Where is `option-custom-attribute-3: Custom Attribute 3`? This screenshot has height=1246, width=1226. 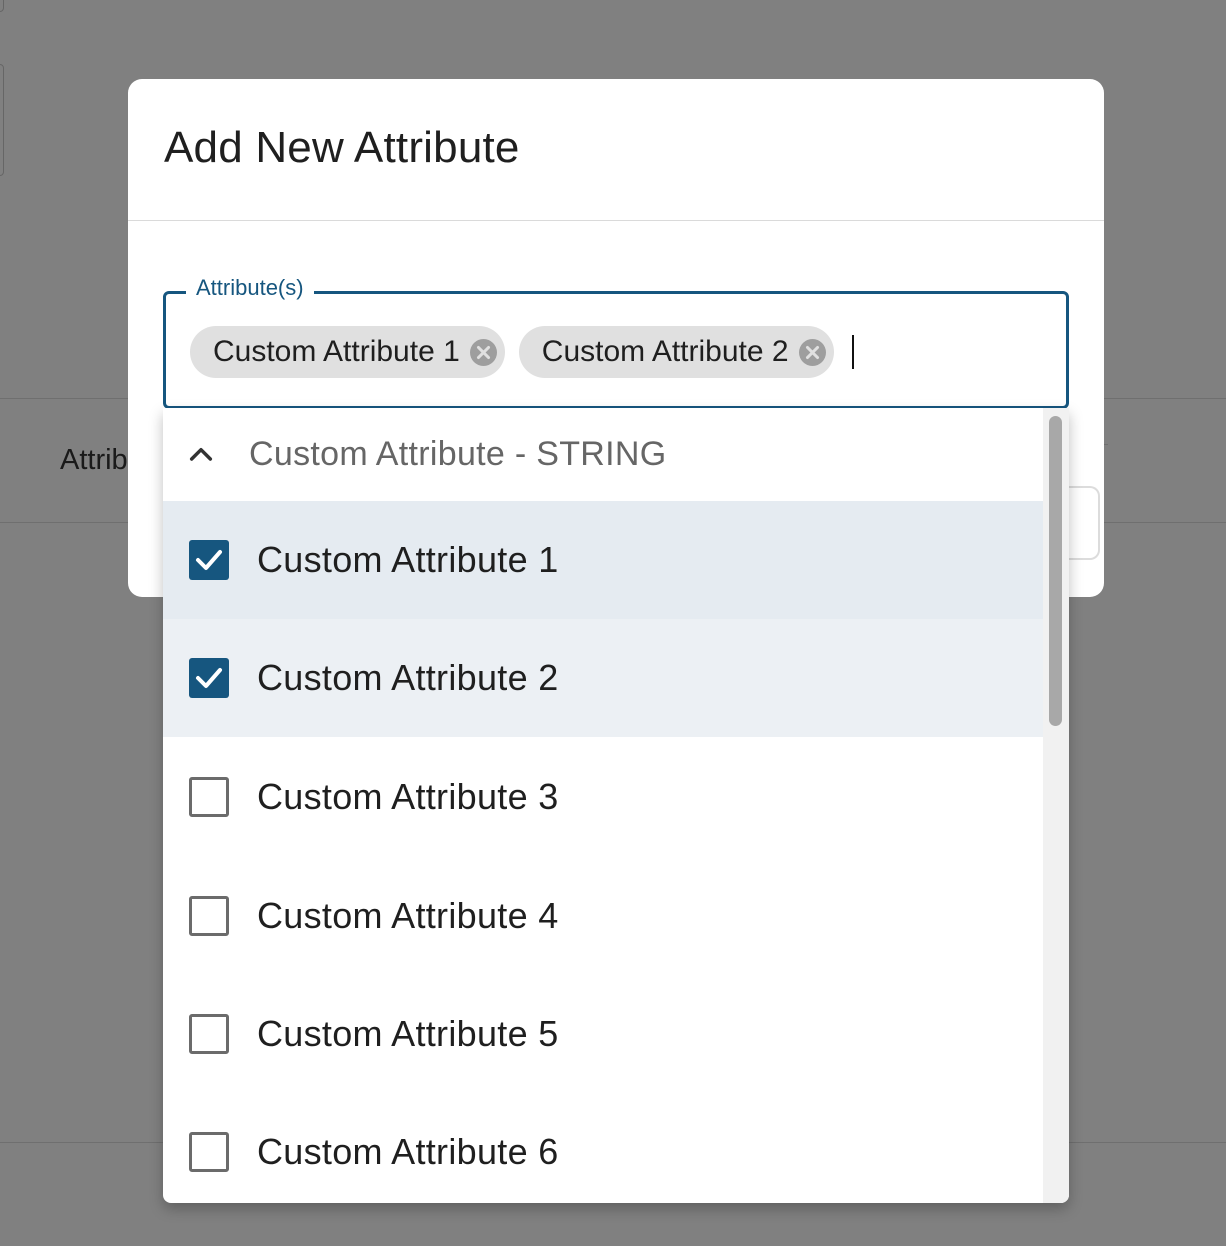 option-custom-attribute-3: Custom Attribute 3 is located at coordinates (603, 797).